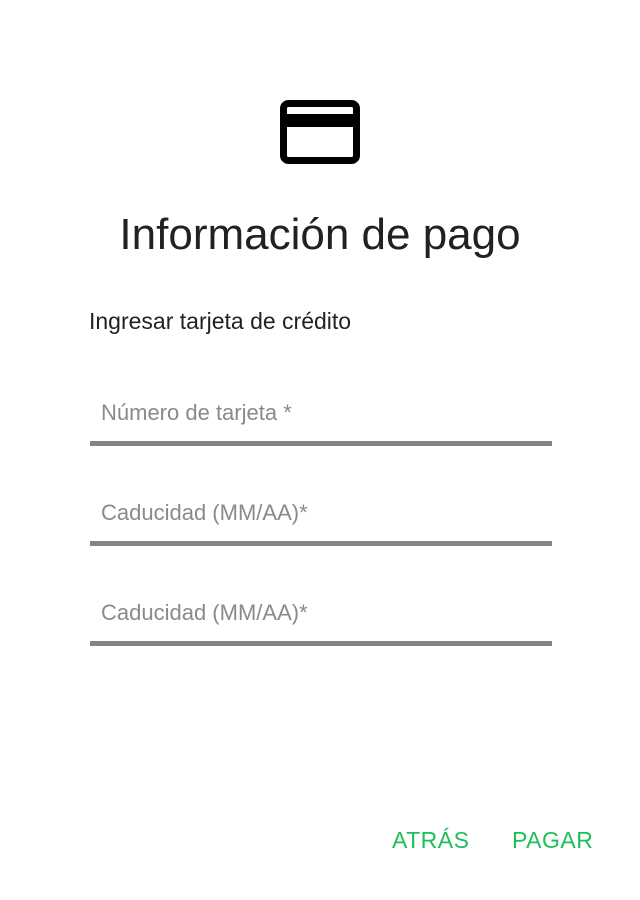 Image resolution: width=640 pixels, height=900 pixels. I want to click on expiry-field, so click(321, 516).